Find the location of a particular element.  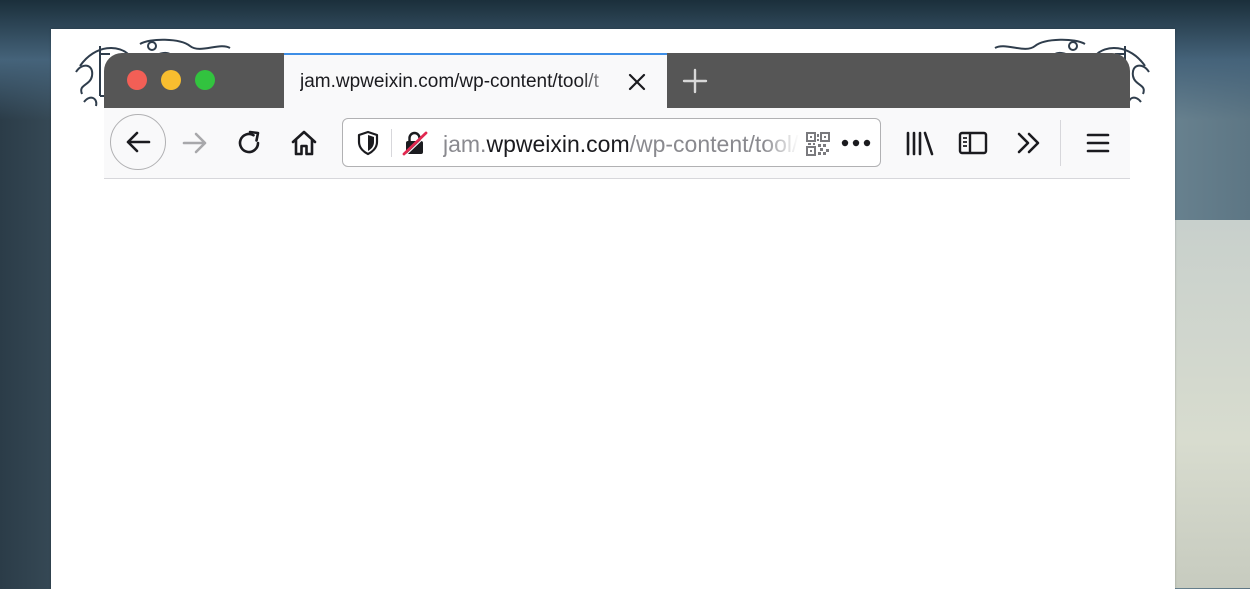

back-arrow-icon is located at coordinates (138, 142).